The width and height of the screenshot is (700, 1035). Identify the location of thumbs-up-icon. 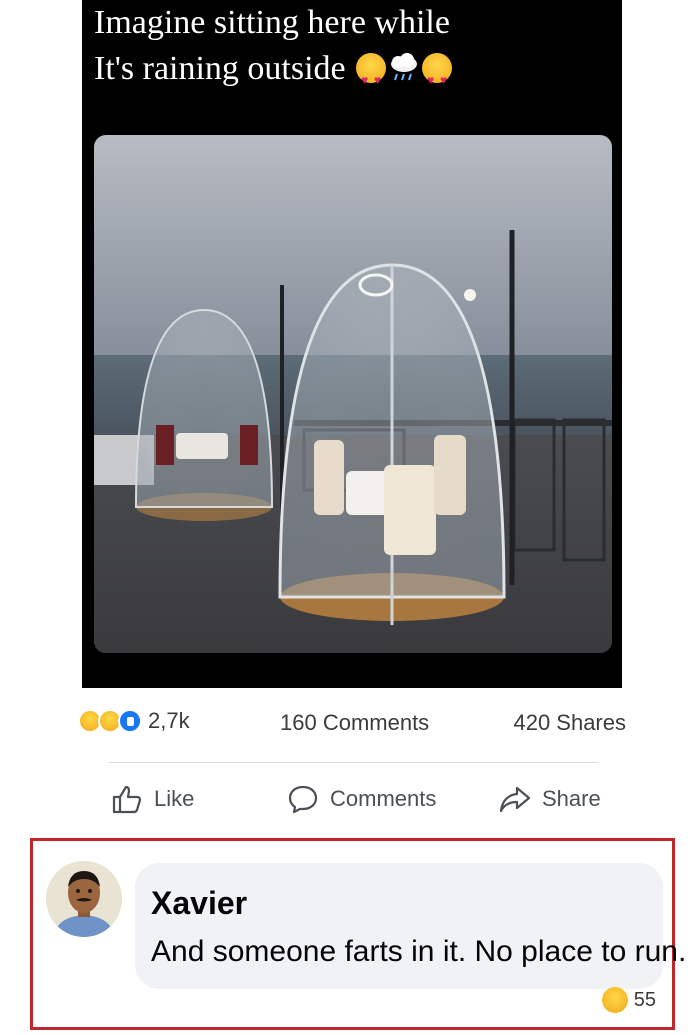
(127, 799).